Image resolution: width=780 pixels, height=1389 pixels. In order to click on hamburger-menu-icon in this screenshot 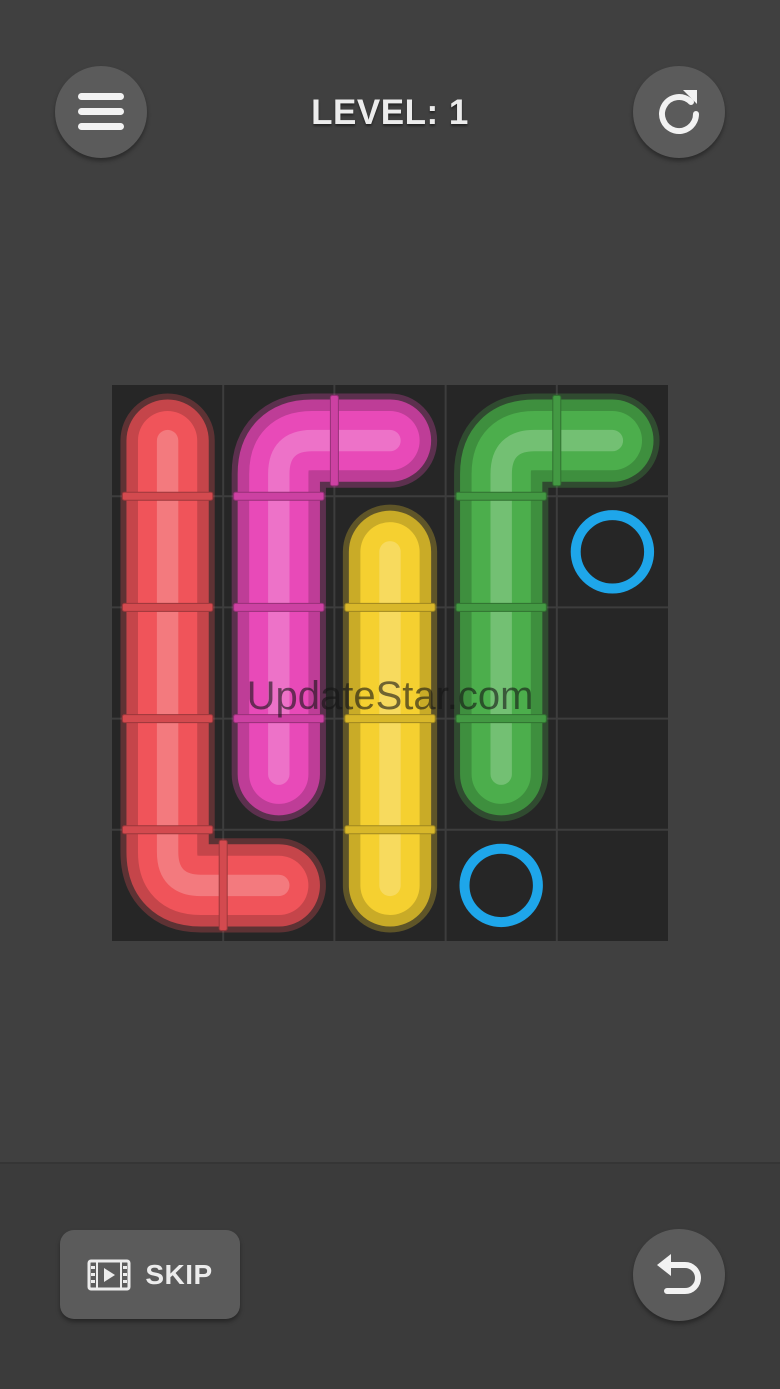, I will do `click(101, 111)`.